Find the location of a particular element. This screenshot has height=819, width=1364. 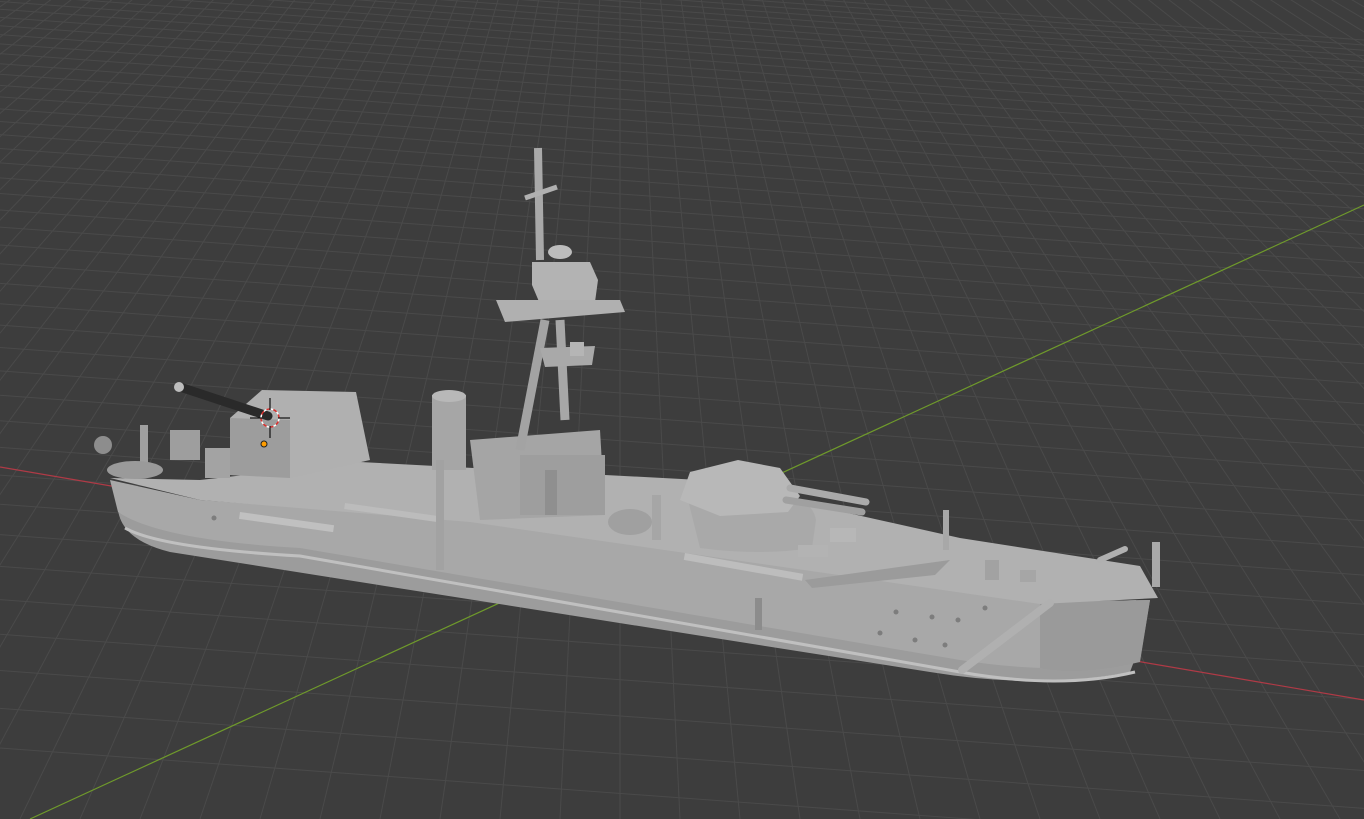

mast-lamp is located at coordinates (577, 349).